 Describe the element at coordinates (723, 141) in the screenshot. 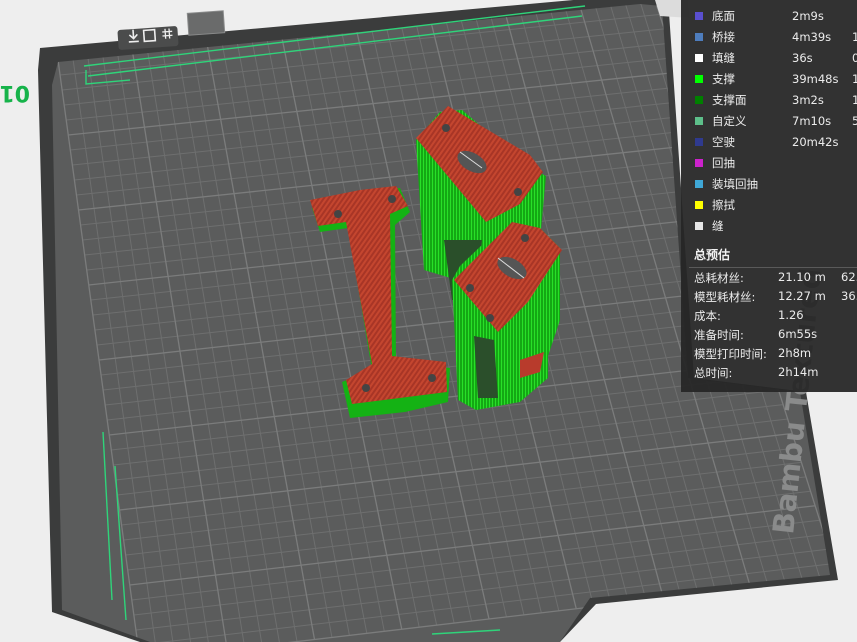

I see `legend-name: 空驶` at that location.